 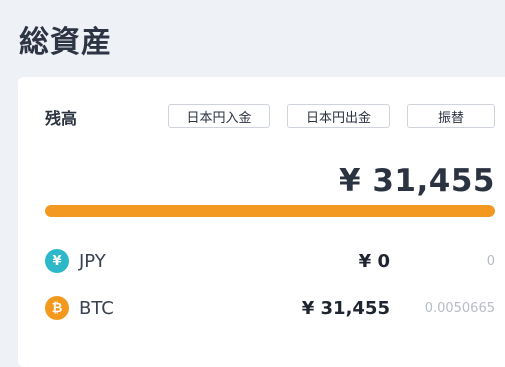 What do you see at coordinates (270, 262) in the screenshot?
I see `asset-row-jpy: ¥ JPY ¥ 0 0` at bounding box center [270, 262].